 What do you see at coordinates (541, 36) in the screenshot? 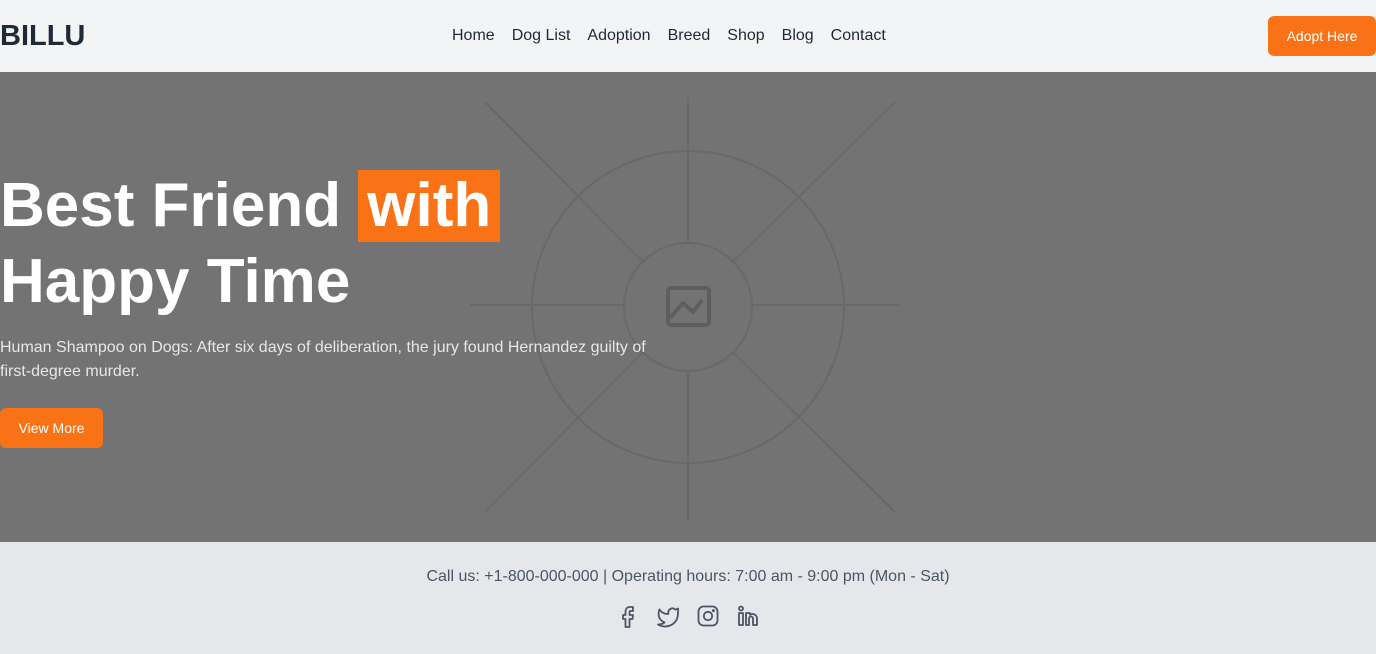
I see `nav-link-dog-list: Dog List` at bounding box center [541, 36].